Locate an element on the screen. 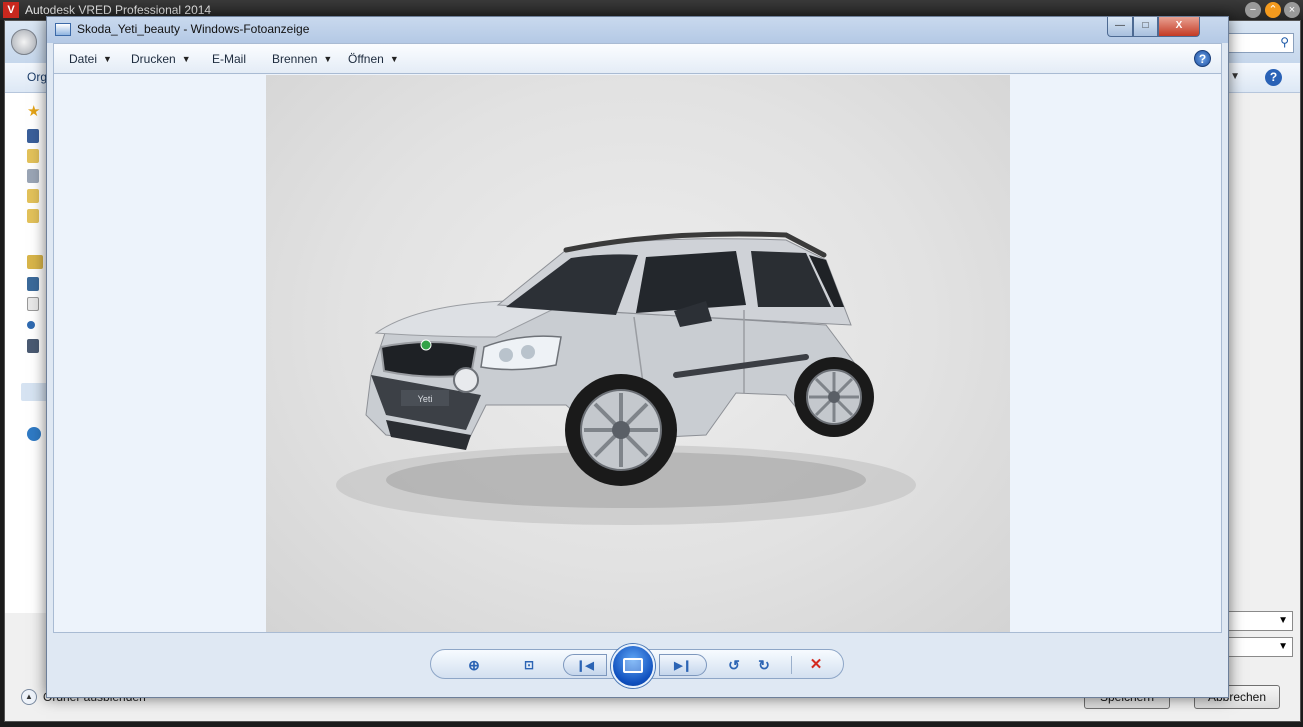 This screenshot has height=727, width=1303. menu-label: Datei is located at coordinates (83, 59).